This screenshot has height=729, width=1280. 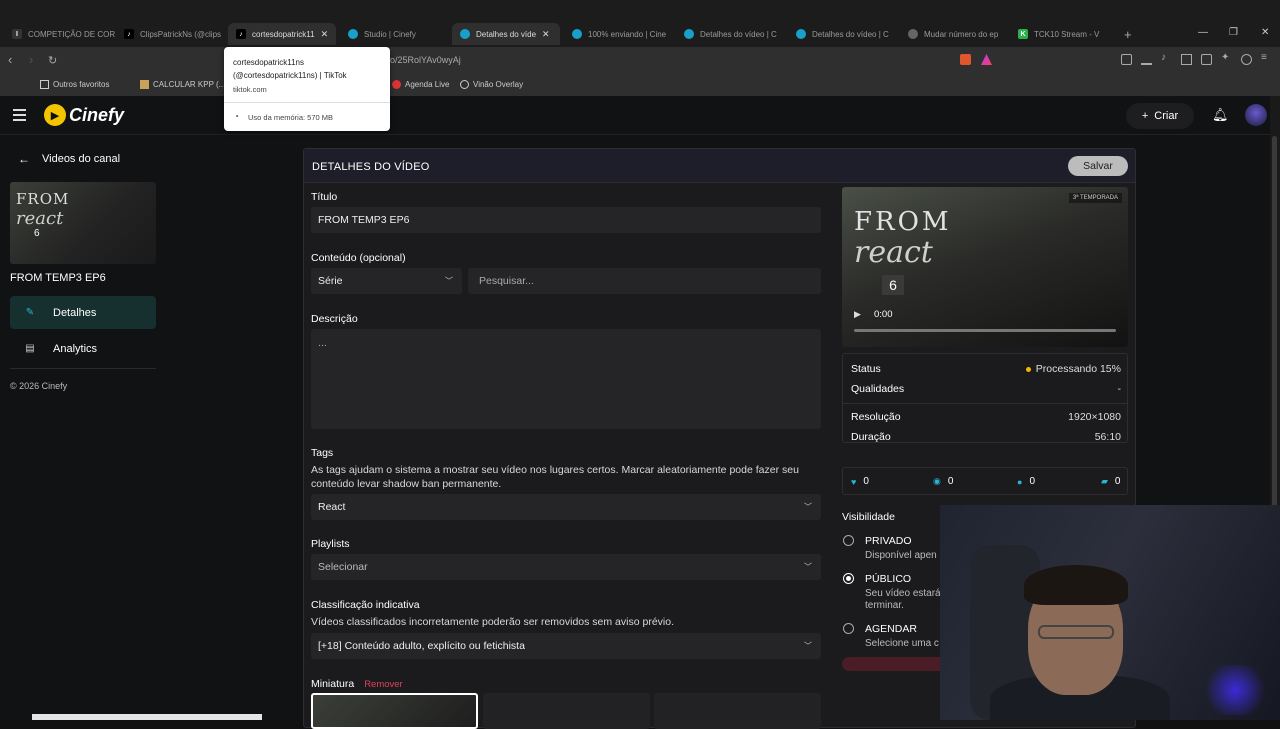 What do you see at coordinates (1206, 59) in the screenshot?
I see `wallet-icon` at bounding box center [1206, 59].